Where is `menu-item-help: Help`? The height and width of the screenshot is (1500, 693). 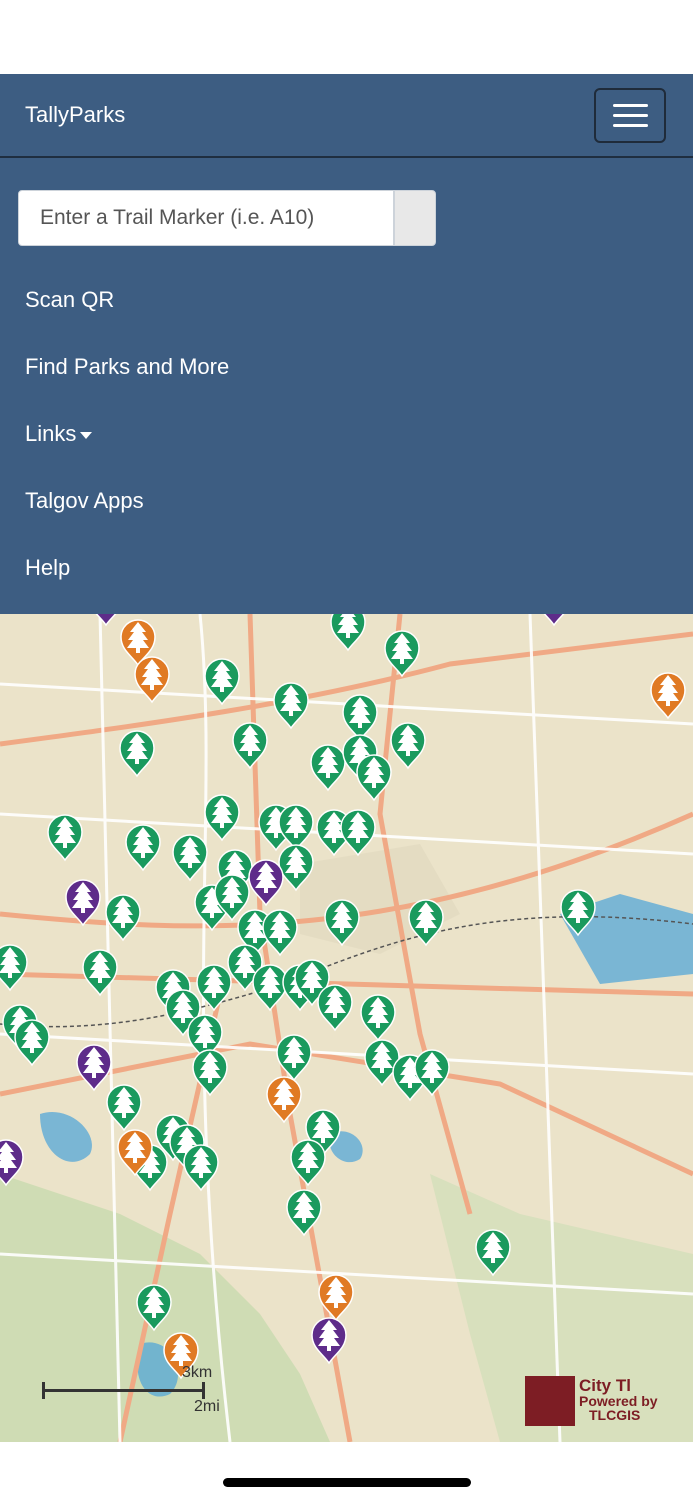 menu-item-help: Help is located at coordinates (47, 568).